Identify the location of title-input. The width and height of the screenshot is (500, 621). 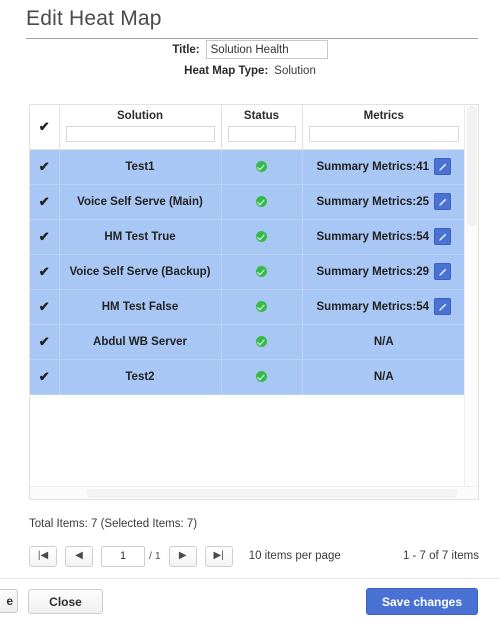
(266, 49).